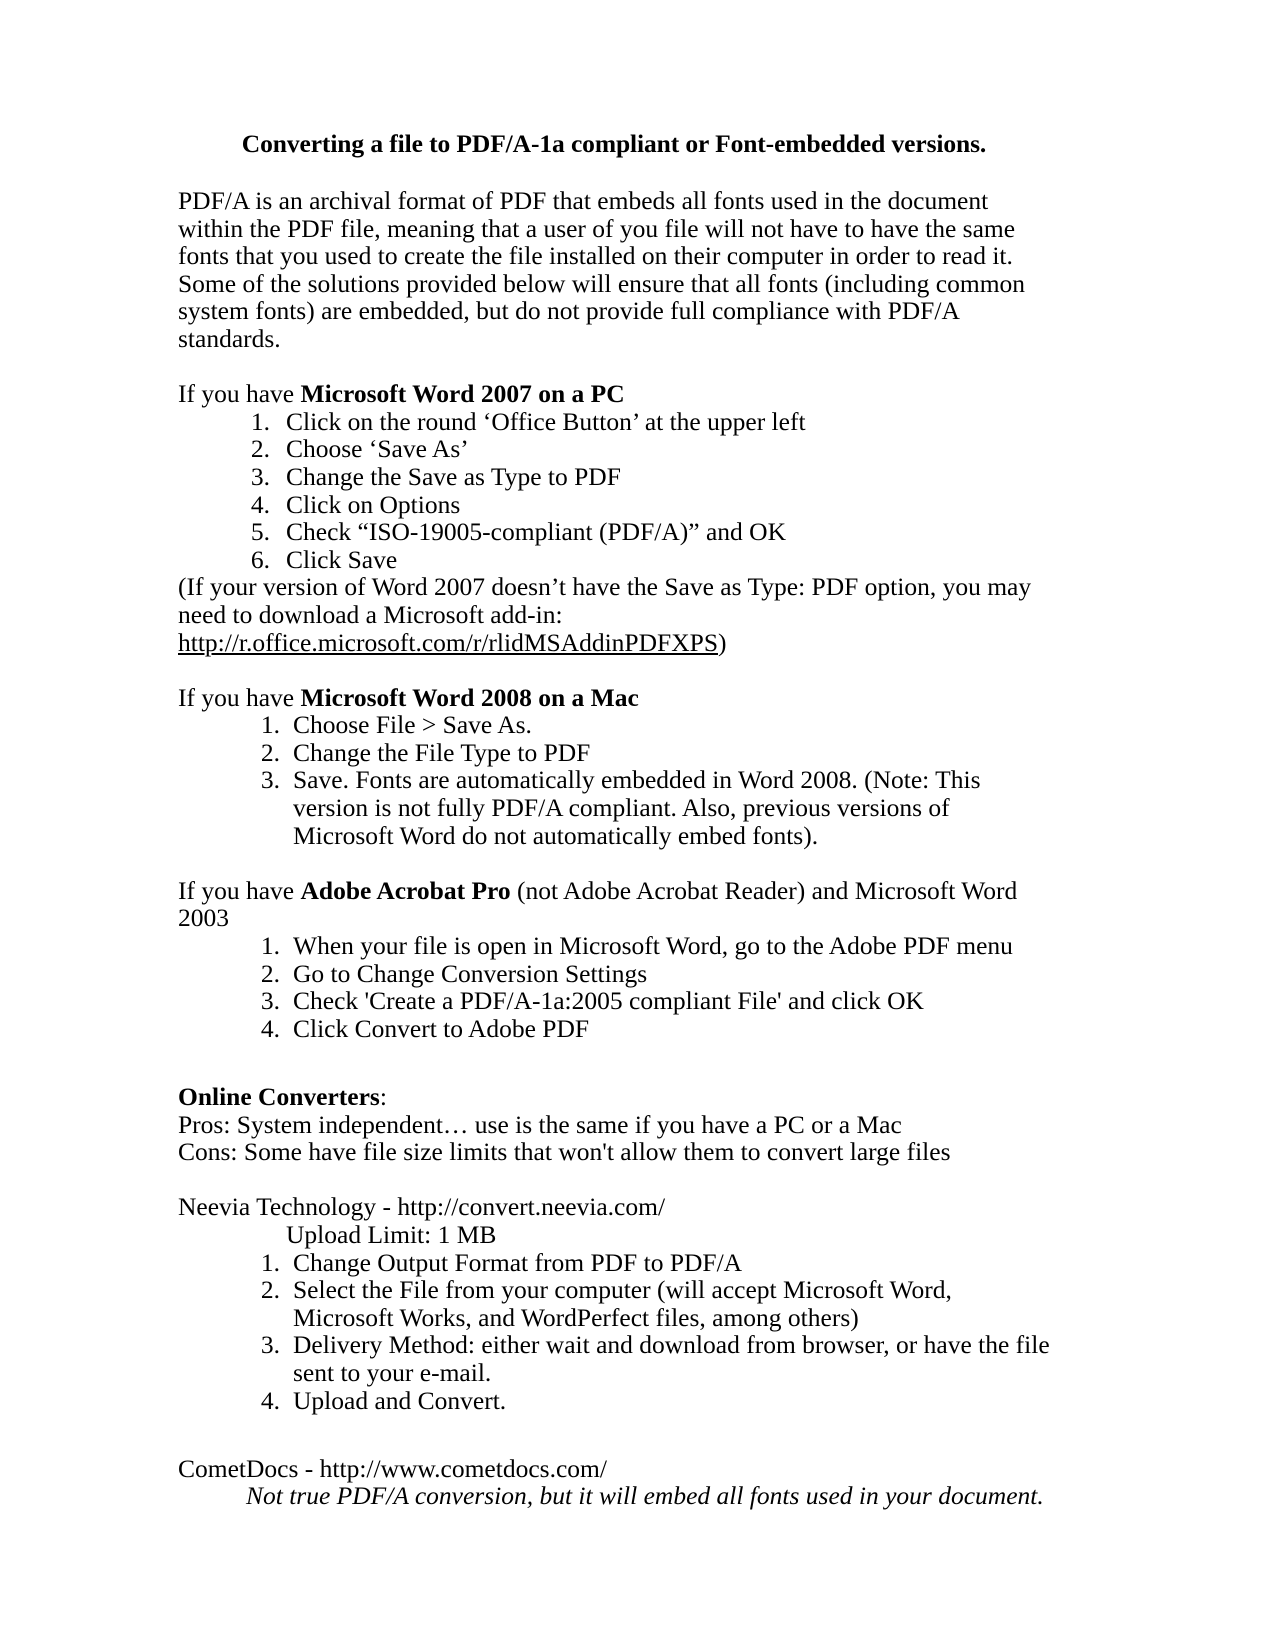 This screenshot has height=1650, width=1275. Describe the element at coordinates (614, 504) in the screenshot. I see `list-item: 4. Click on Options` at that location.